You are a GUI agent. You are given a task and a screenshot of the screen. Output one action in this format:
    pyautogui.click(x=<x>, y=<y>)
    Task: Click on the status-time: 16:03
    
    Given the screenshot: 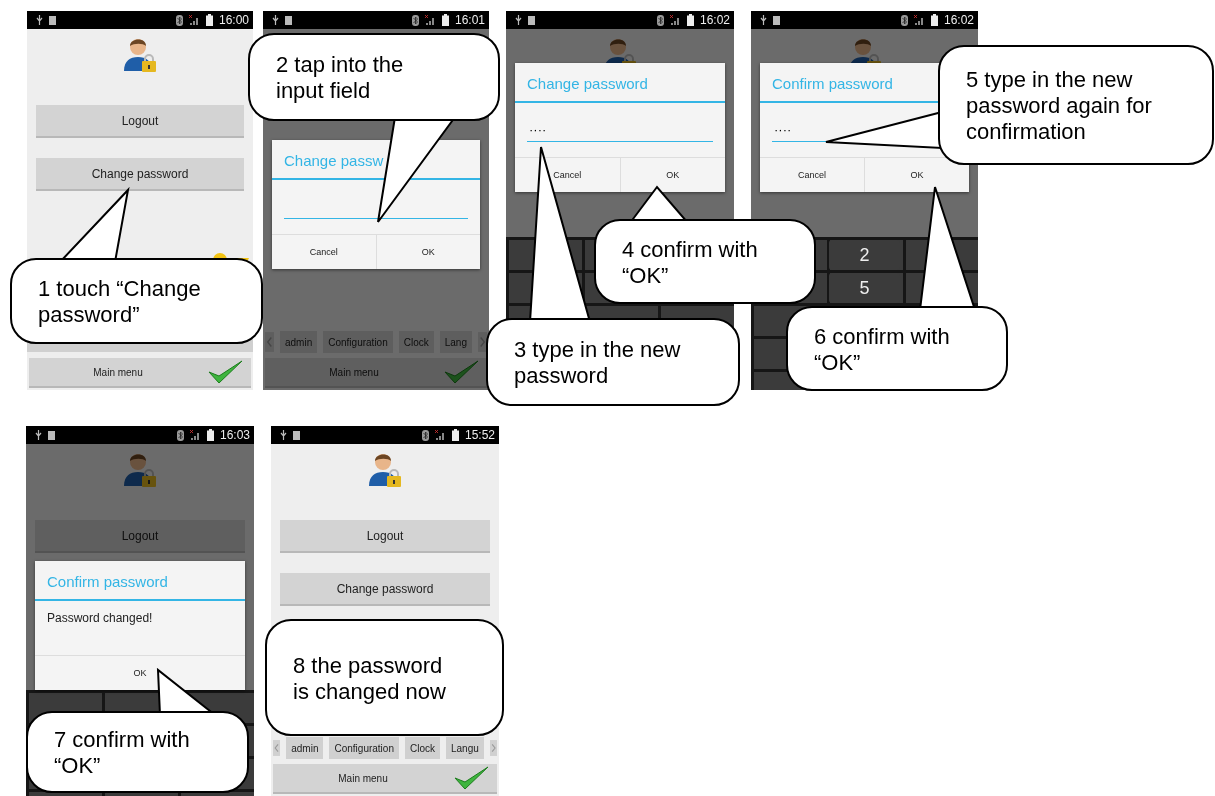 What is the action you would take?
    pyautogui.click(x=234, y=435)
    